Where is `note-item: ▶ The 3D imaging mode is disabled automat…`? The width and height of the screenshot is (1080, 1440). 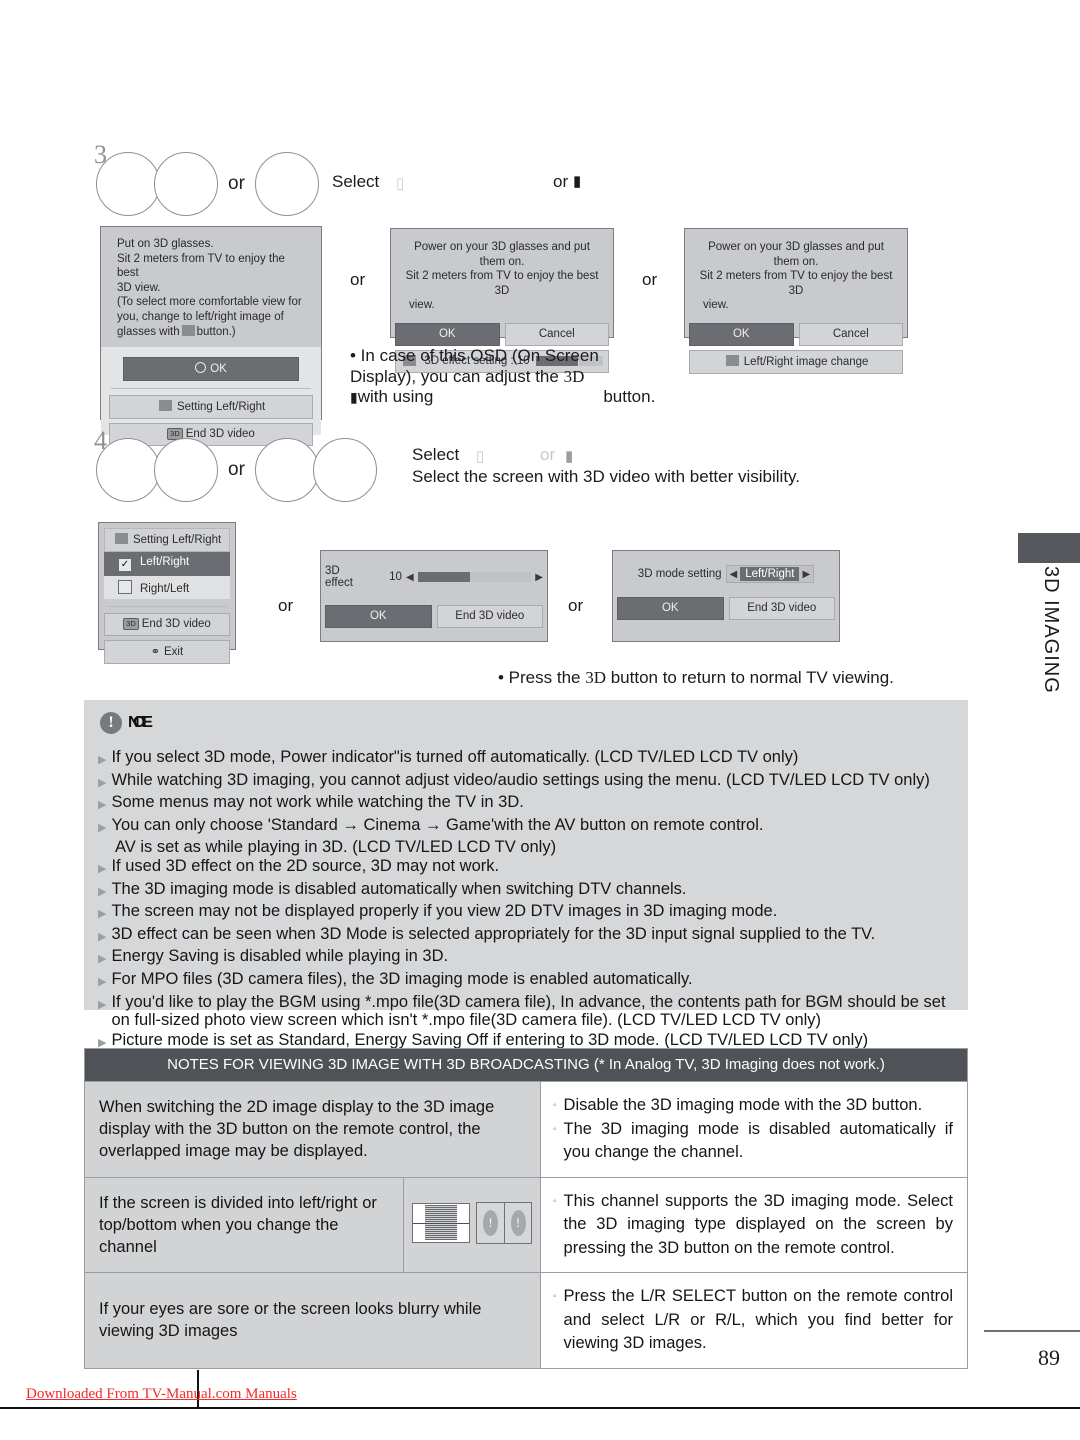
note-item: ▶ The 3D imaging mode is disabled automat… is located at coordinates (528, 891).